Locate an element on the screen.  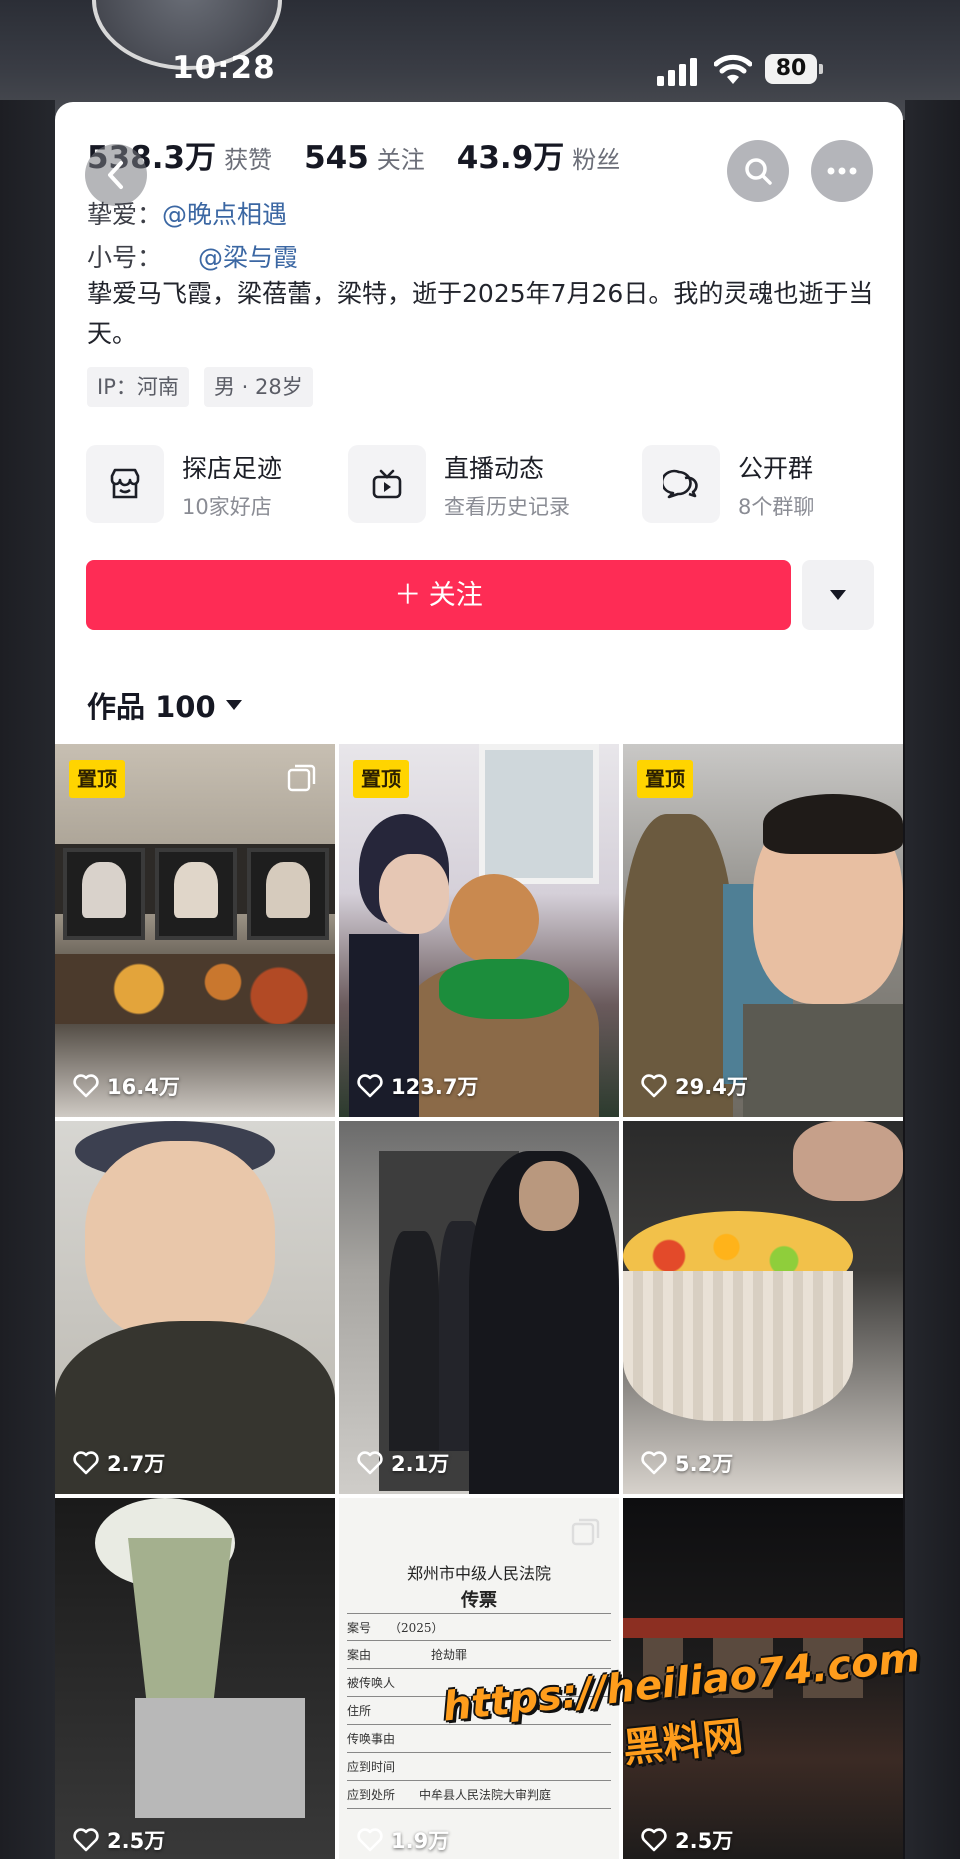
document-title: 传票 is located at coordinates (479, 1600).